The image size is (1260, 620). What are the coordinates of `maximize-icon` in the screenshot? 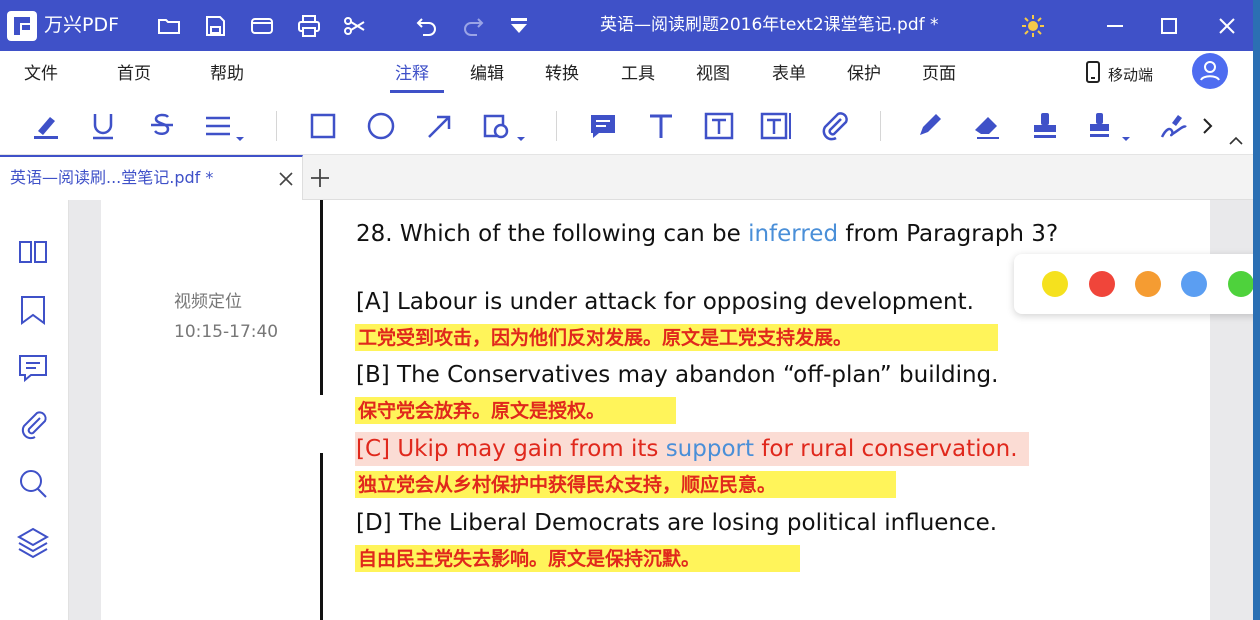 It's located at (1169, 26).